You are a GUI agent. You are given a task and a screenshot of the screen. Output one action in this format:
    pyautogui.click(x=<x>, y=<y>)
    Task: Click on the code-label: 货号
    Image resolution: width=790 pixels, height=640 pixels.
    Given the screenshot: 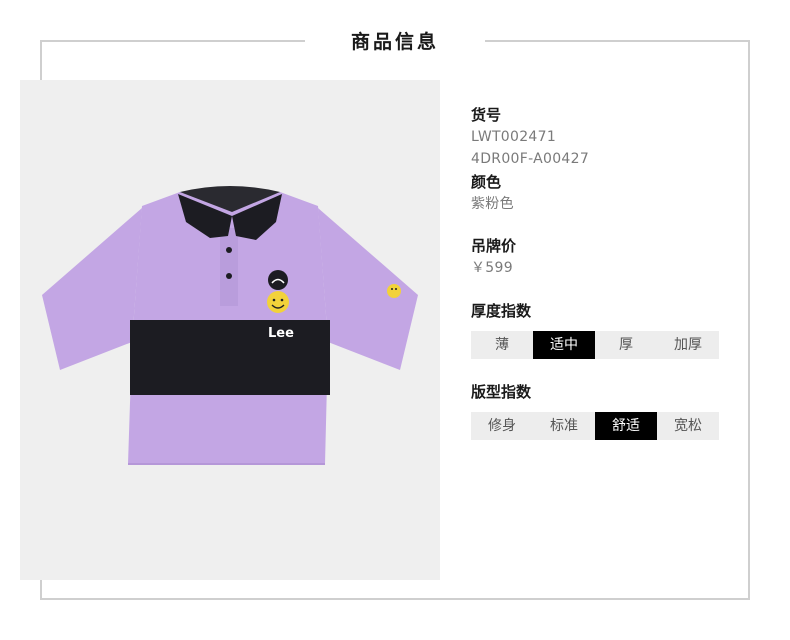 What is the action you would take?
    pyautogui.click(x=486, y=115)
    